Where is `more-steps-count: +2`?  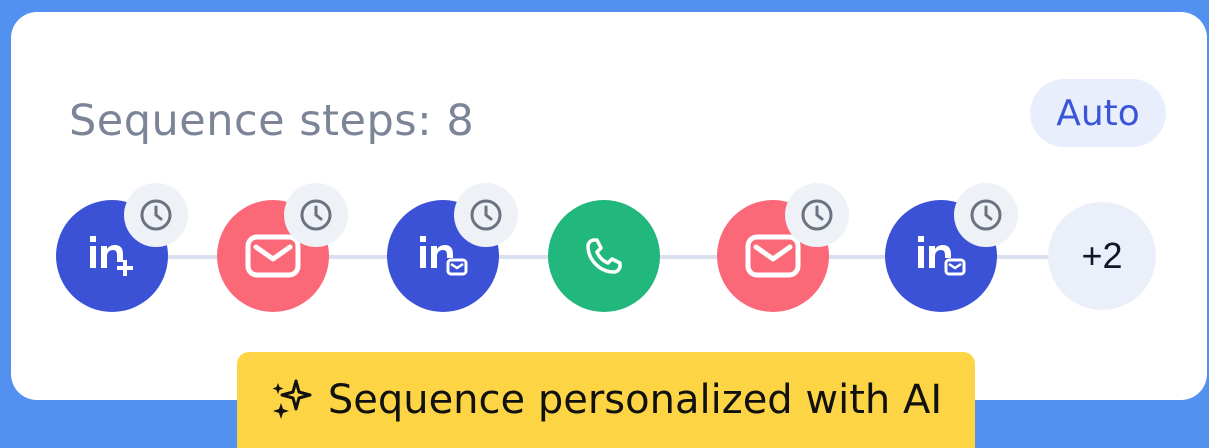
more-steps-count: +2 is located at coordinates (1102, 255).